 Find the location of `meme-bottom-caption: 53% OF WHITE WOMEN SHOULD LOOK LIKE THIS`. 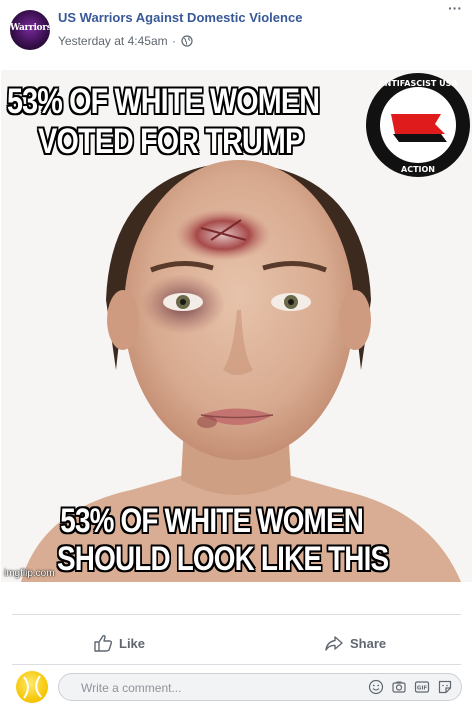

meme-bottom-caption: 53% OF WHITE WOMEN SHOULD LOOK LIKE THIS is located at coordinates (223, 540).